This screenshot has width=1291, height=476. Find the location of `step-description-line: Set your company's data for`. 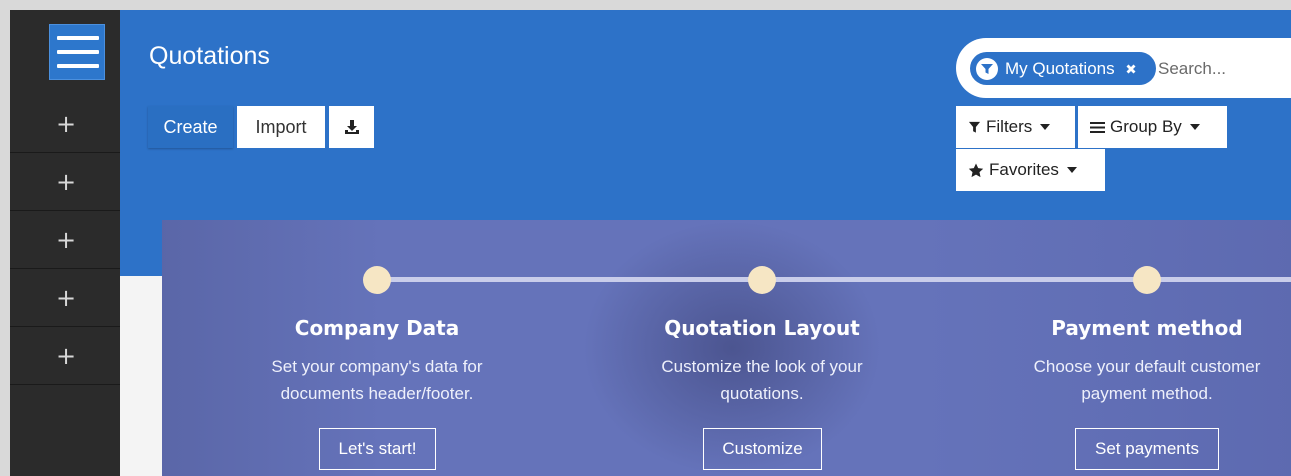

step-description-line: Set your company's data for is located at coordinates (377, 366).